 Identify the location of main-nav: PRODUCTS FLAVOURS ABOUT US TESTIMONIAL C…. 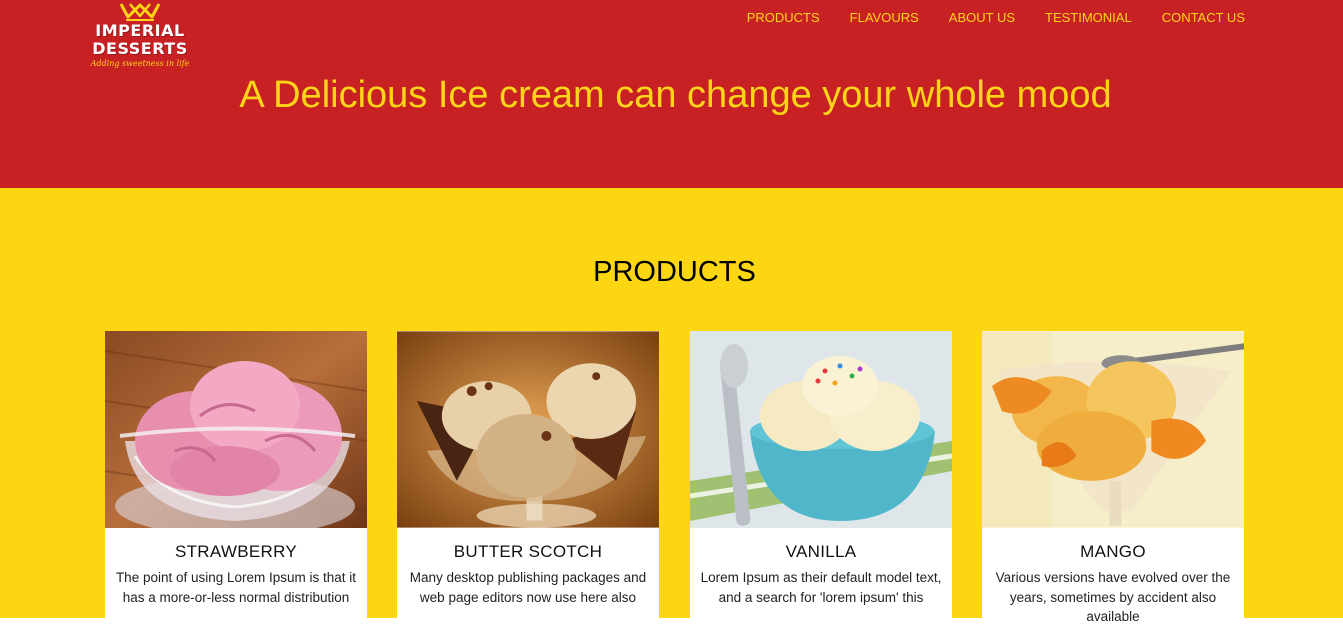
(996, 18).